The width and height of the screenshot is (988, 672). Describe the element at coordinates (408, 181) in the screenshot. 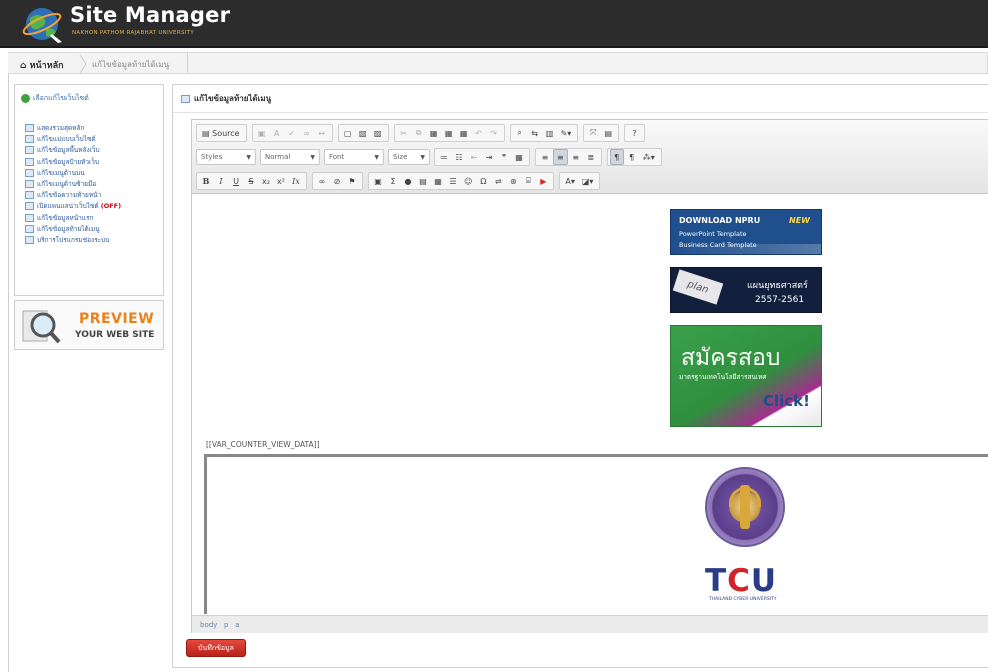

I see `flash-icon: ●` at that location.